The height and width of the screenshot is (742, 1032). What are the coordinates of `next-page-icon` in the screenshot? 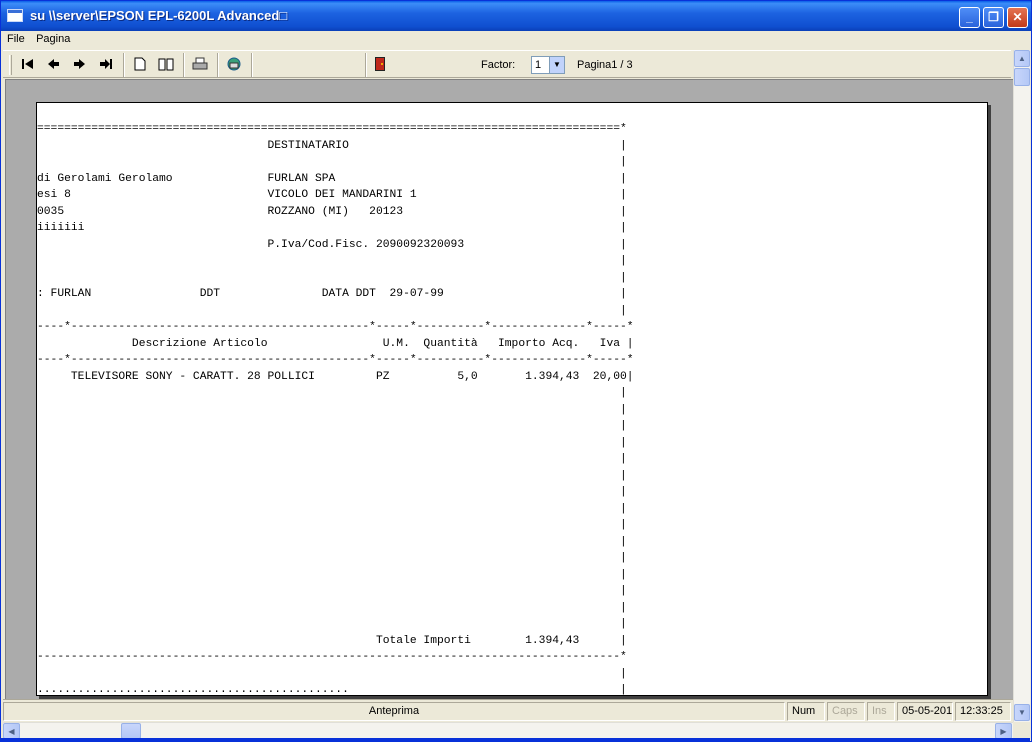 It's located at (80, 64).